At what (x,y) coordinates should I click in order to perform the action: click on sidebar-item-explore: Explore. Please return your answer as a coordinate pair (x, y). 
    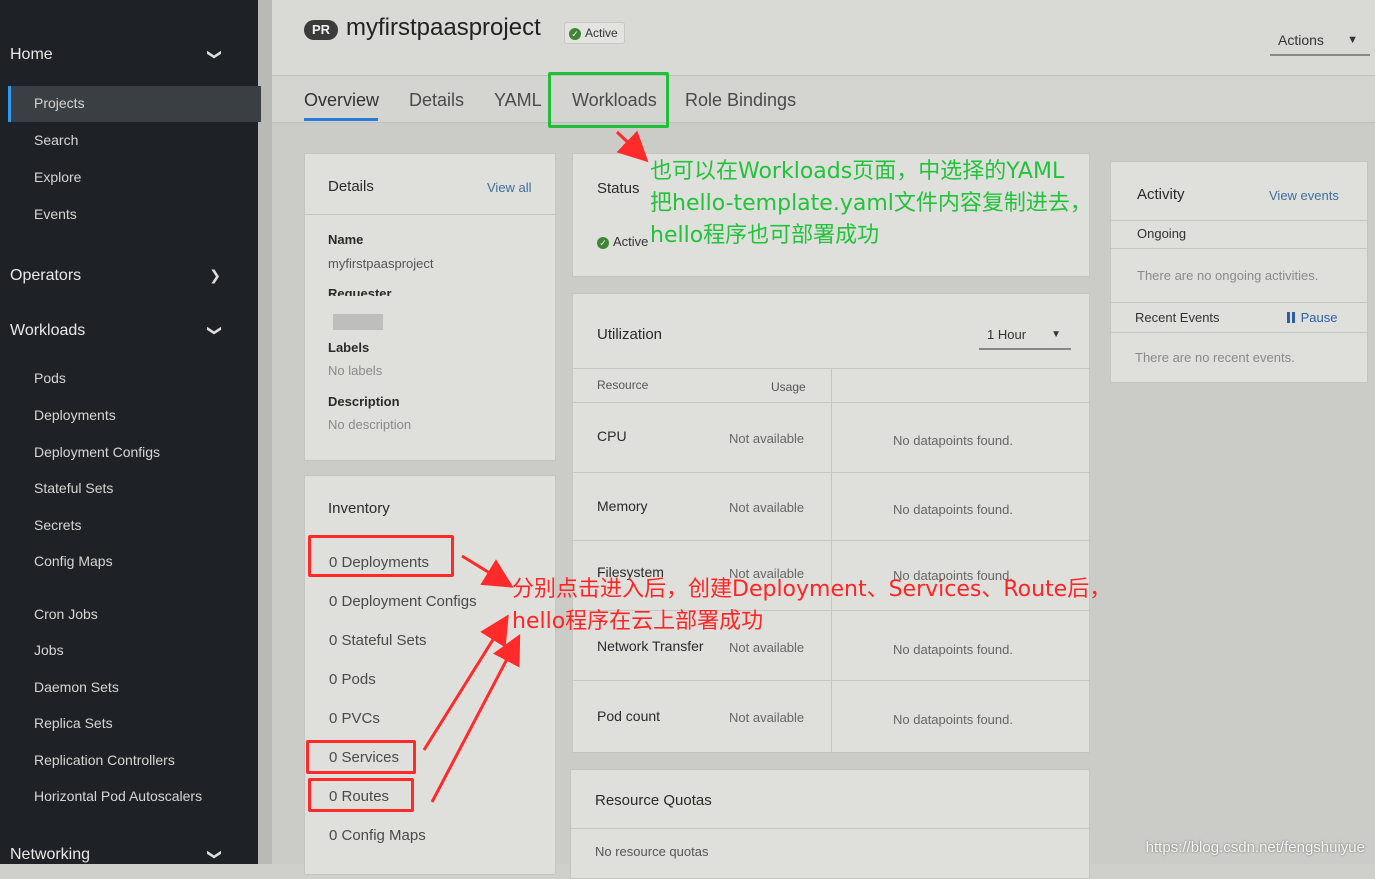
    Looking at the image, I should click on (57, 177).